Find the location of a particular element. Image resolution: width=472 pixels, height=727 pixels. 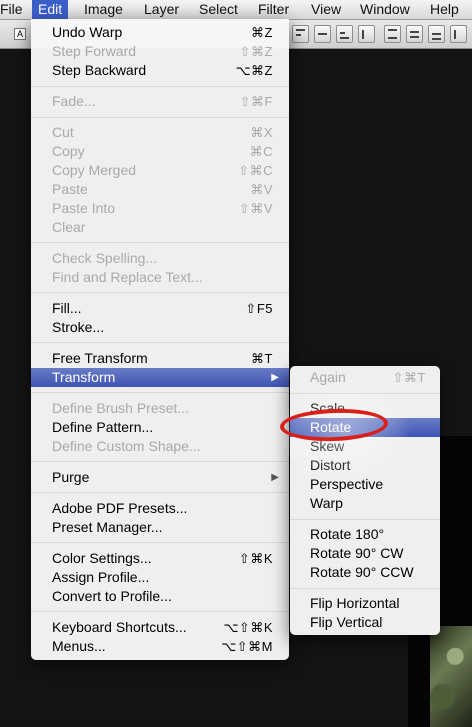

menu-item-paste-into: Paste Into ⇧⌘V is located at coordinates (160, 208).